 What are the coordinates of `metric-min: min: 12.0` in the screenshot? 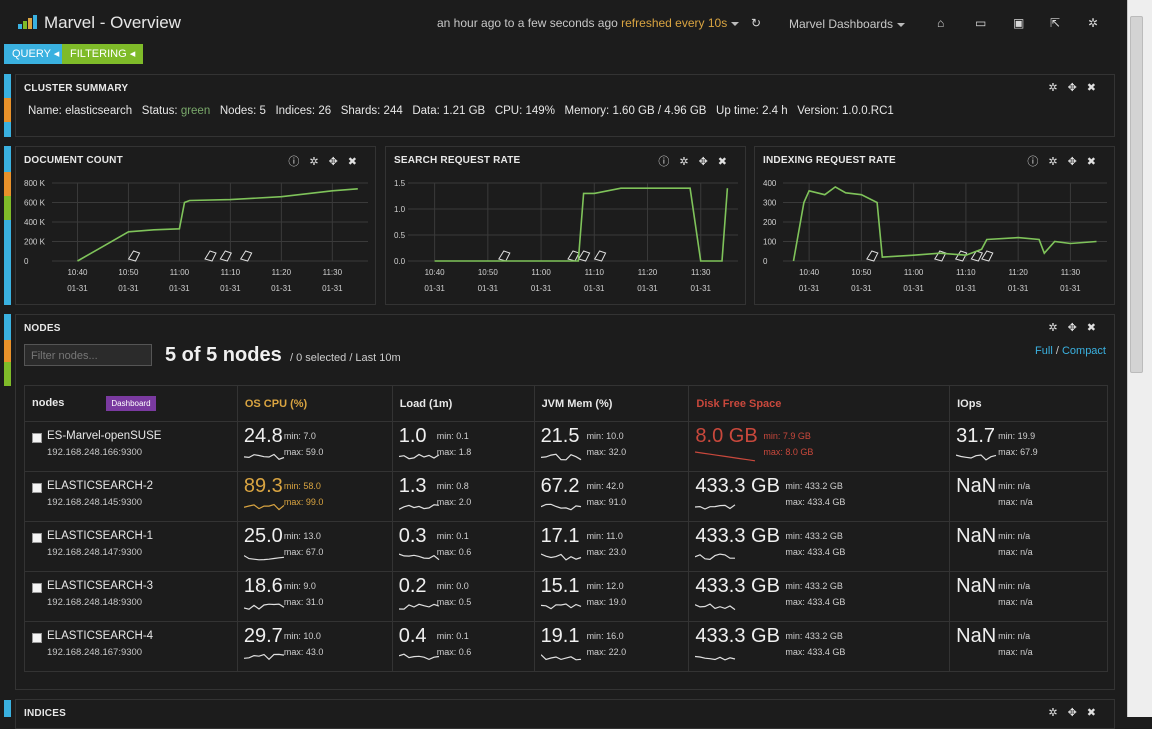 It's located at (605, 586).